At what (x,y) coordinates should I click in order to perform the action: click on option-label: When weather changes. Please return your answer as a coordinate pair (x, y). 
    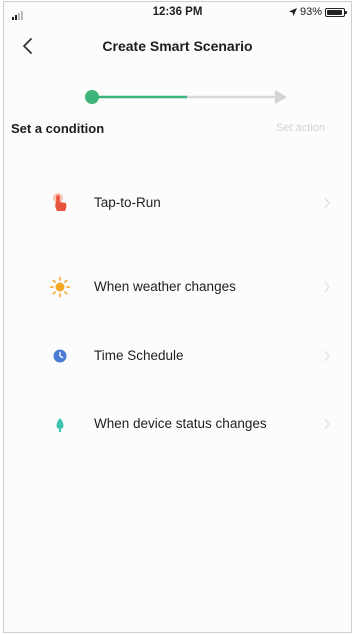
    Looking at the image, I should click on (165, 286).